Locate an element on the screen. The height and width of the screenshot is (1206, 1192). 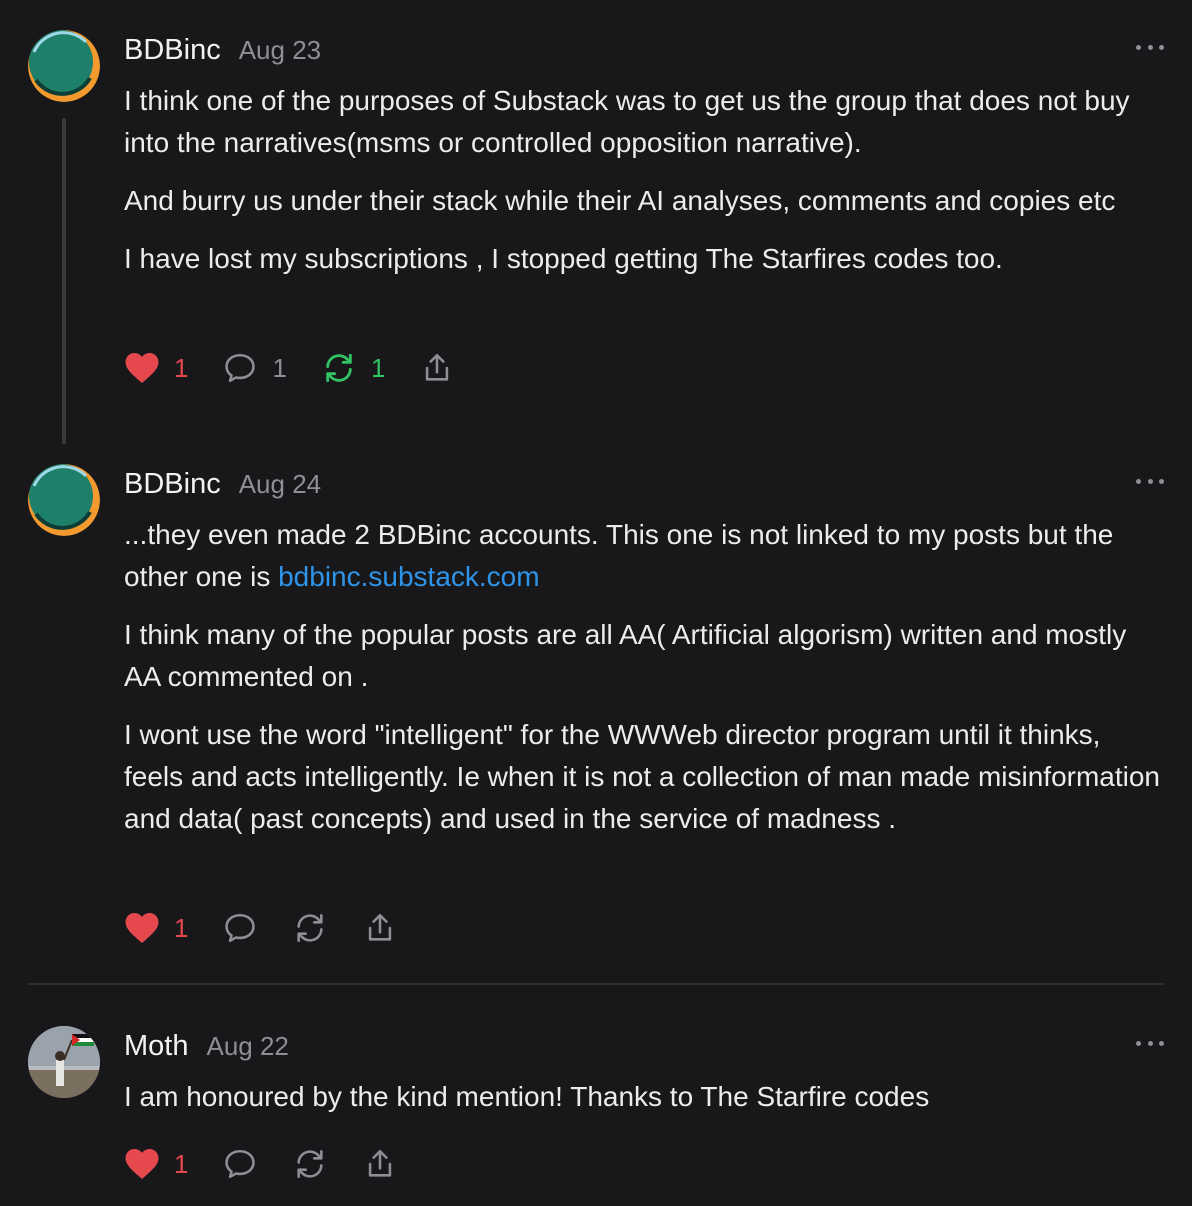
comment-date: Aug 24 is located at coordinates (280, 484).